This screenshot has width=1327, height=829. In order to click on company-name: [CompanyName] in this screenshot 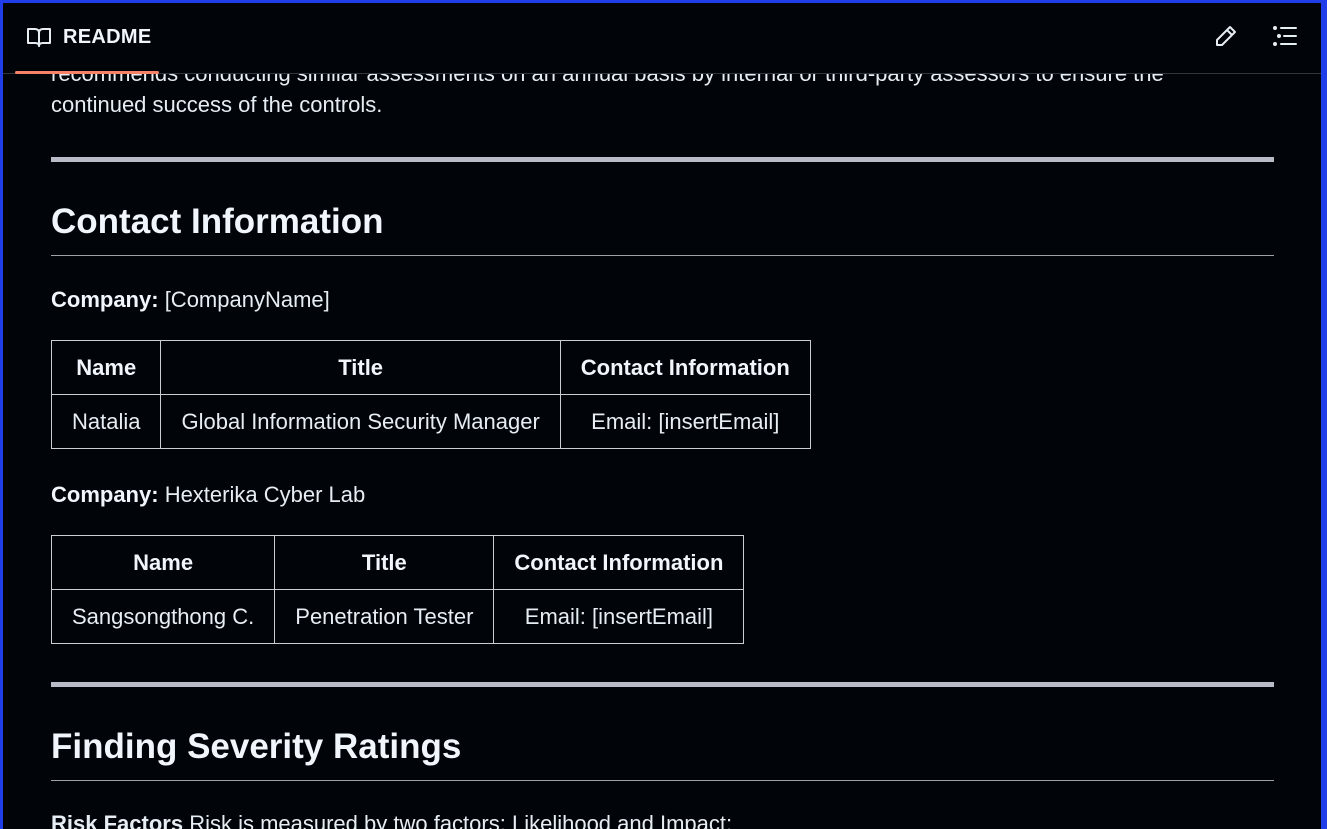, I will do `click(247, 299)`.